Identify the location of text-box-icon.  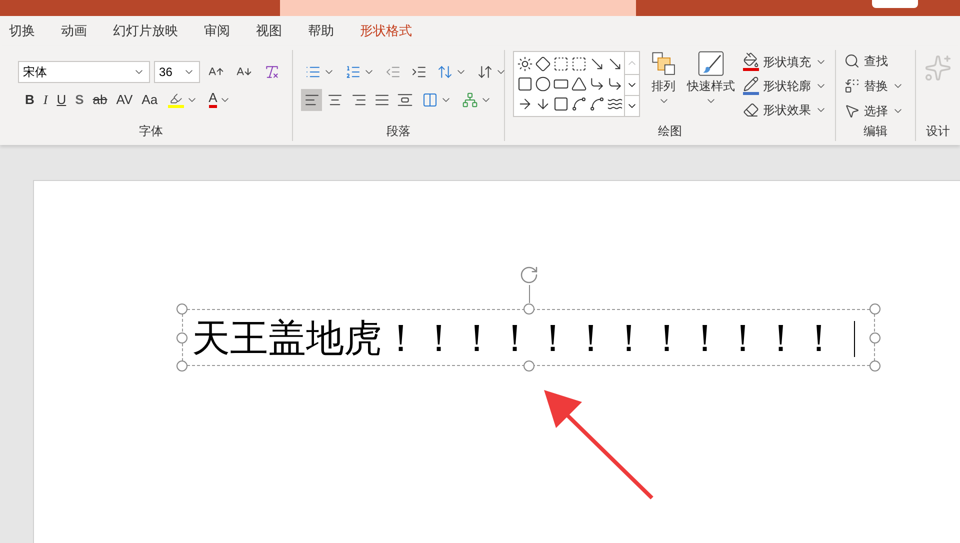
(560, 64).